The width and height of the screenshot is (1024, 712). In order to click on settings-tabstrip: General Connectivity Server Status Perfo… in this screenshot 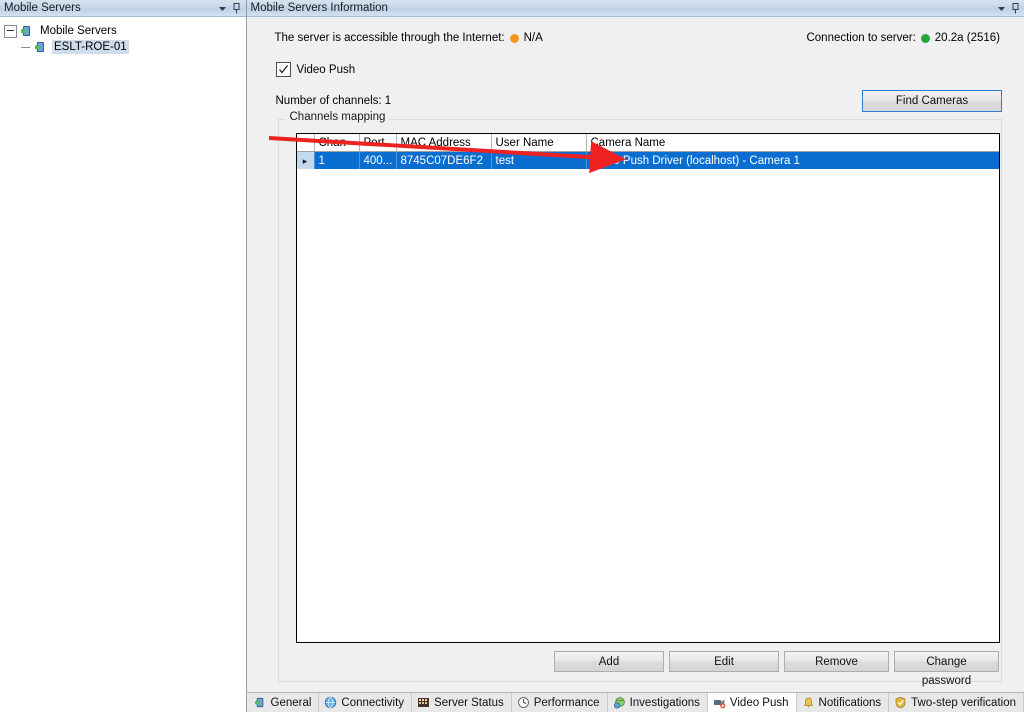, I will do `click(635, 702)`.